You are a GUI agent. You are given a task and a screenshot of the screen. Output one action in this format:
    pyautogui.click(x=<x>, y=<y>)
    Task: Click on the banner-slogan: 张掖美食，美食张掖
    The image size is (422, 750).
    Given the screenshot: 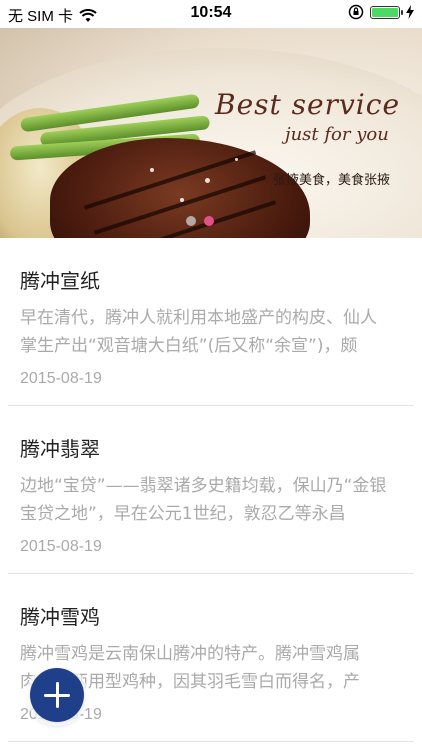 What is the action you would take?
    pyautogui.click(x=332, y=180)
    